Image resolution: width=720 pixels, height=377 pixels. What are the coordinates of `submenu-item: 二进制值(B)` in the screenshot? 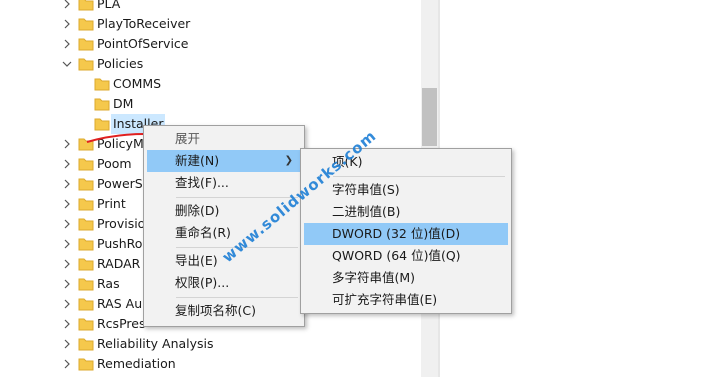 It's located at (406, 212).